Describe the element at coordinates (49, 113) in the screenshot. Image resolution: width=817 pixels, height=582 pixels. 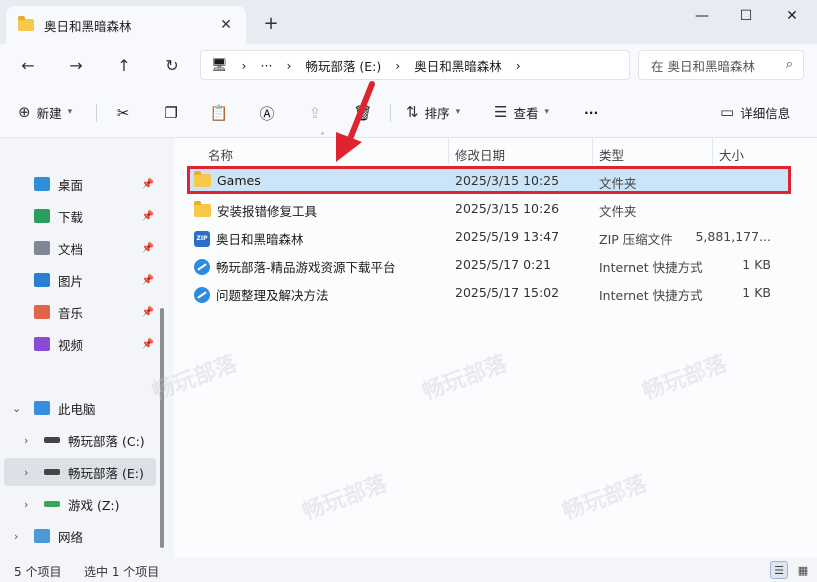
I see `new-label: 新建` at that location.